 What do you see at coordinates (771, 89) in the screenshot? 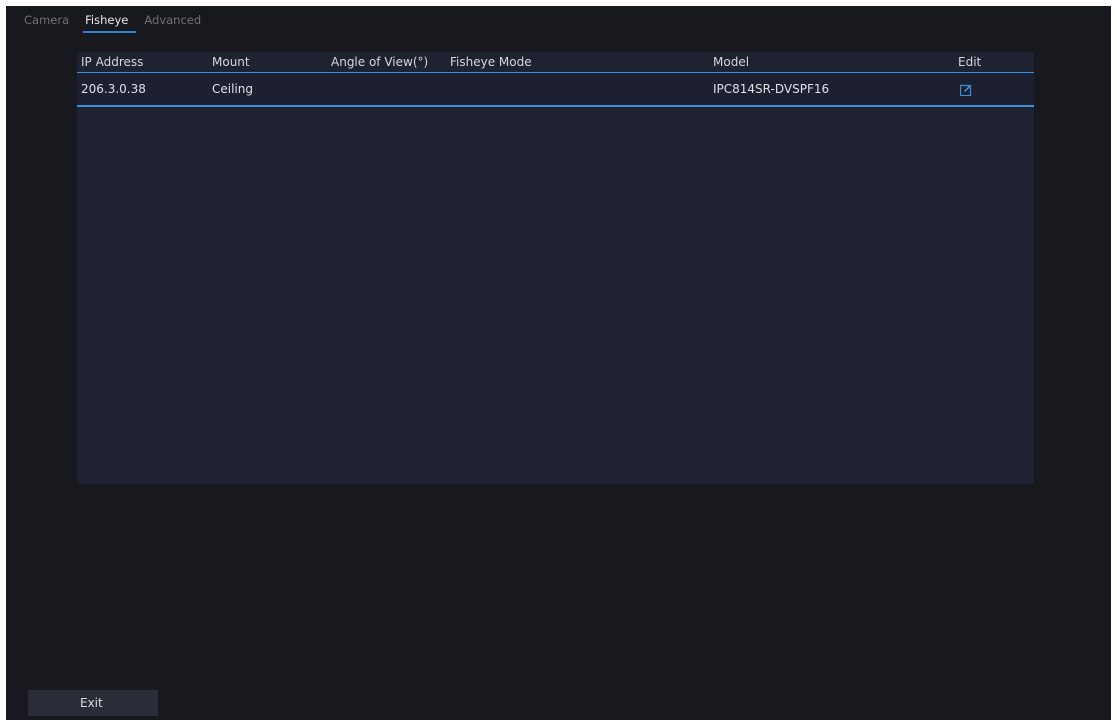
I see `cell-model: IPC814SR-DVSPF16` at bounding box center [771, 89].